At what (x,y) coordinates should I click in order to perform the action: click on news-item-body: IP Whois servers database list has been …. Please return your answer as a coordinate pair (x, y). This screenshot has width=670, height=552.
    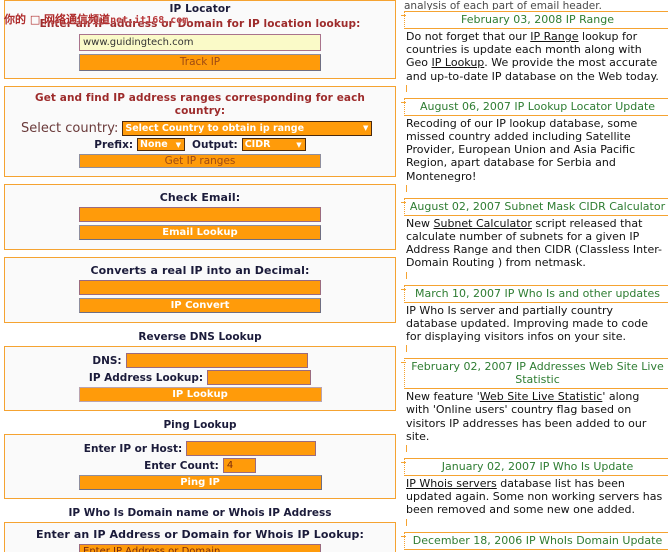
    Looking at the image, I should click on (534, 497).